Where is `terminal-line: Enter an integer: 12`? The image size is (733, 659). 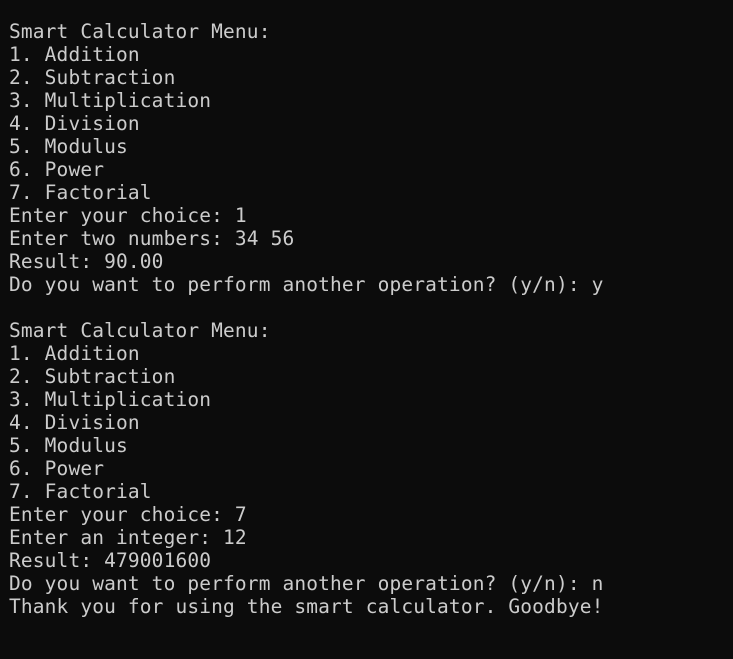
terminal-line: Enter an integer: 12 is located at coordinates (128, 537).